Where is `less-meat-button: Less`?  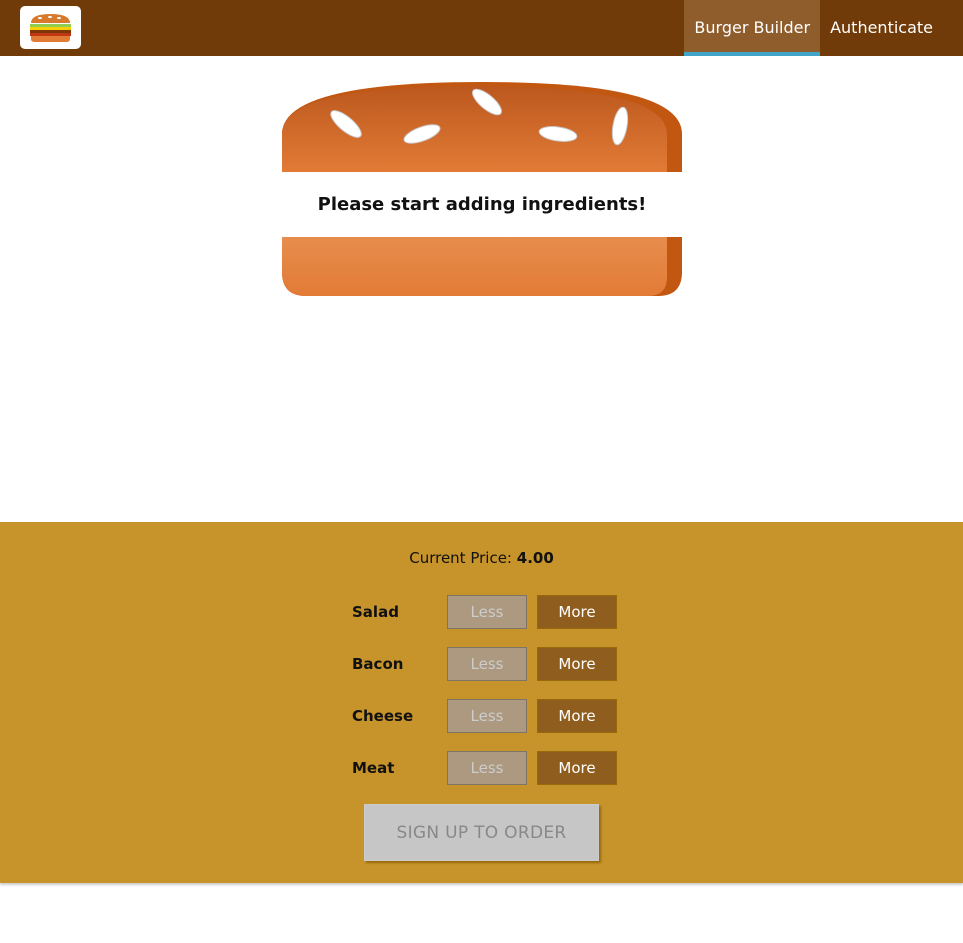
less-meat-button: Less is located at coordinates (487, 768).